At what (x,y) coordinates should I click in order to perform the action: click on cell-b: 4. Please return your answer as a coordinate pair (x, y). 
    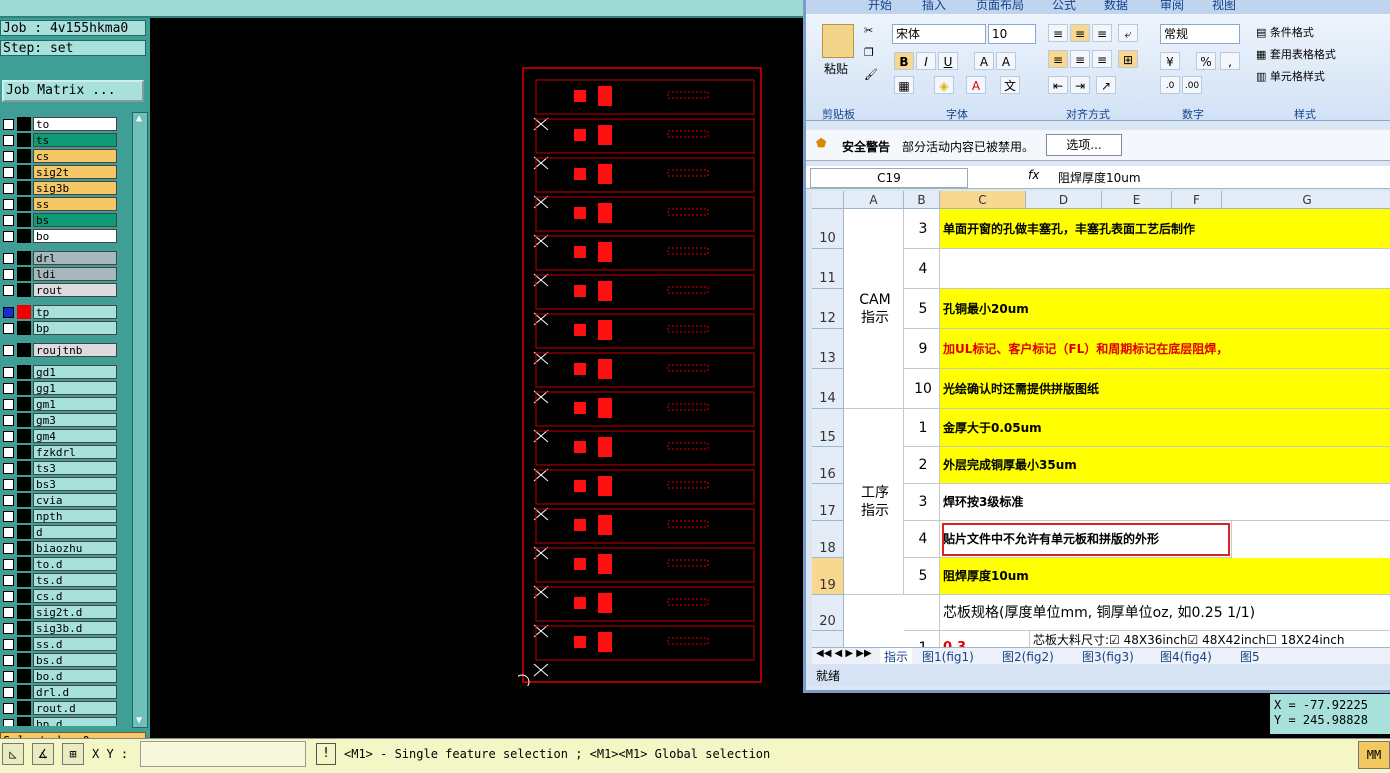
    Looking at the image, I should click on (922, 539).